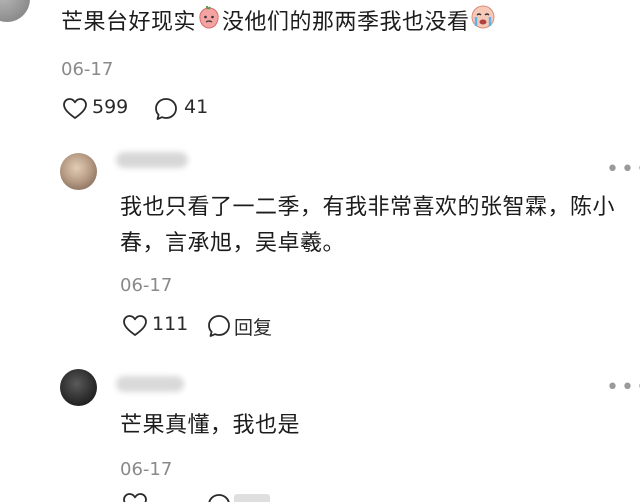 This screenshot has width=640, height=502. I want to click on comment-text-part1: 芒果台好现实, so click(129, 22).